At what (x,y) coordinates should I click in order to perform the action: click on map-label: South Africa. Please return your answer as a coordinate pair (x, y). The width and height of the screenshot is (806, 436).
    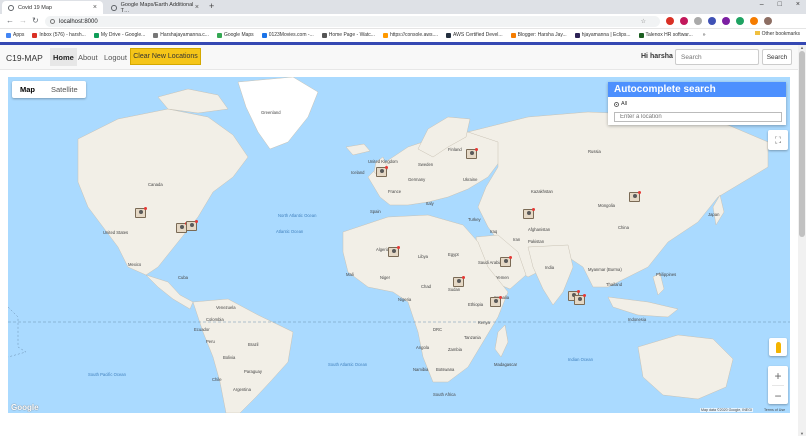
    Looking at the image, I should click on (444, 394).